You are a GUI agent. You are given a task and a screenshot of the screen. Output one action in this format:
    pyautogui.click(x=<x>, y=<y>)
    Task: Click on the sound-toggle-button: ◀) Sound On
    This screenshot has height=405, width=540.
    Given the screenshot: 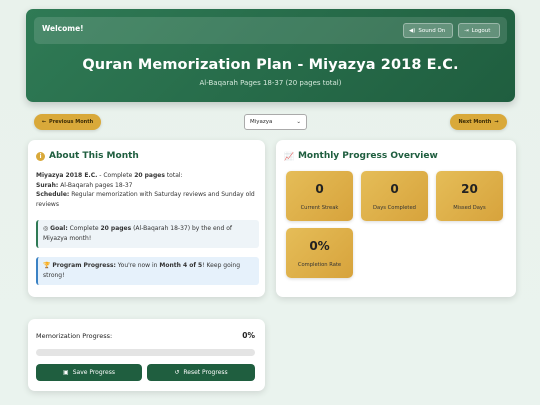 What is the action you would take?
    pyautogui.click(x=428, y=30)
    